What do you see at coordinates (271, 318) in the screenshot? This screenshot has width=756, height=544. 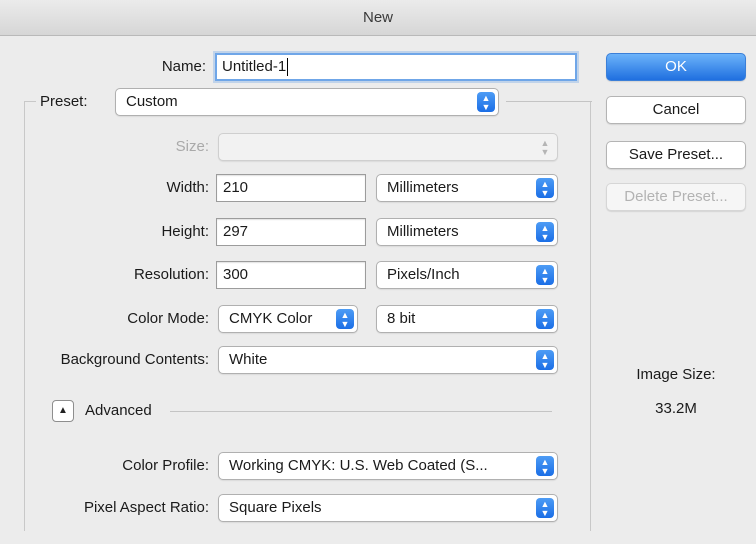 I see `color-mode-value: CMYK Color` at bounding box center [271, 318].